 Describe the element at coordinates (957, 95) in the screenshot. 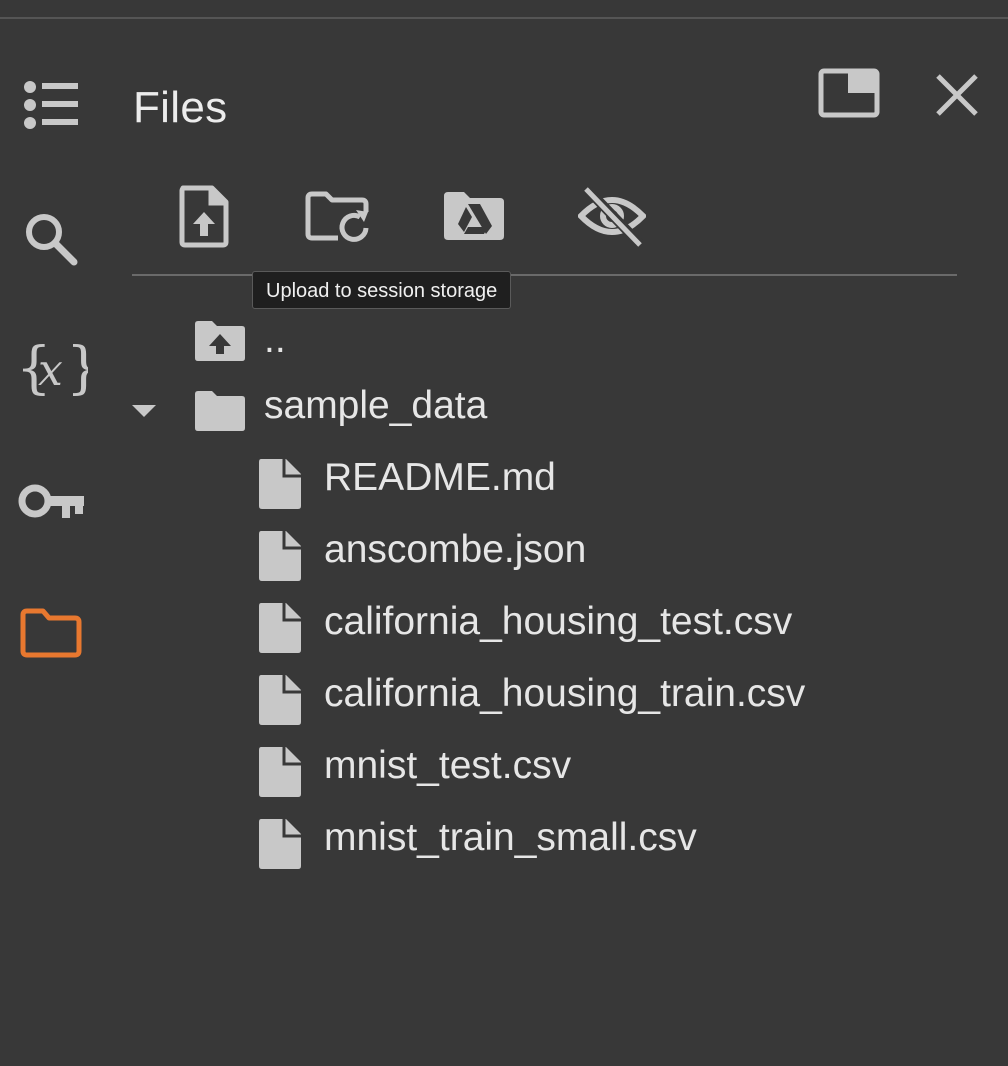

I see `close-icon` at that location.